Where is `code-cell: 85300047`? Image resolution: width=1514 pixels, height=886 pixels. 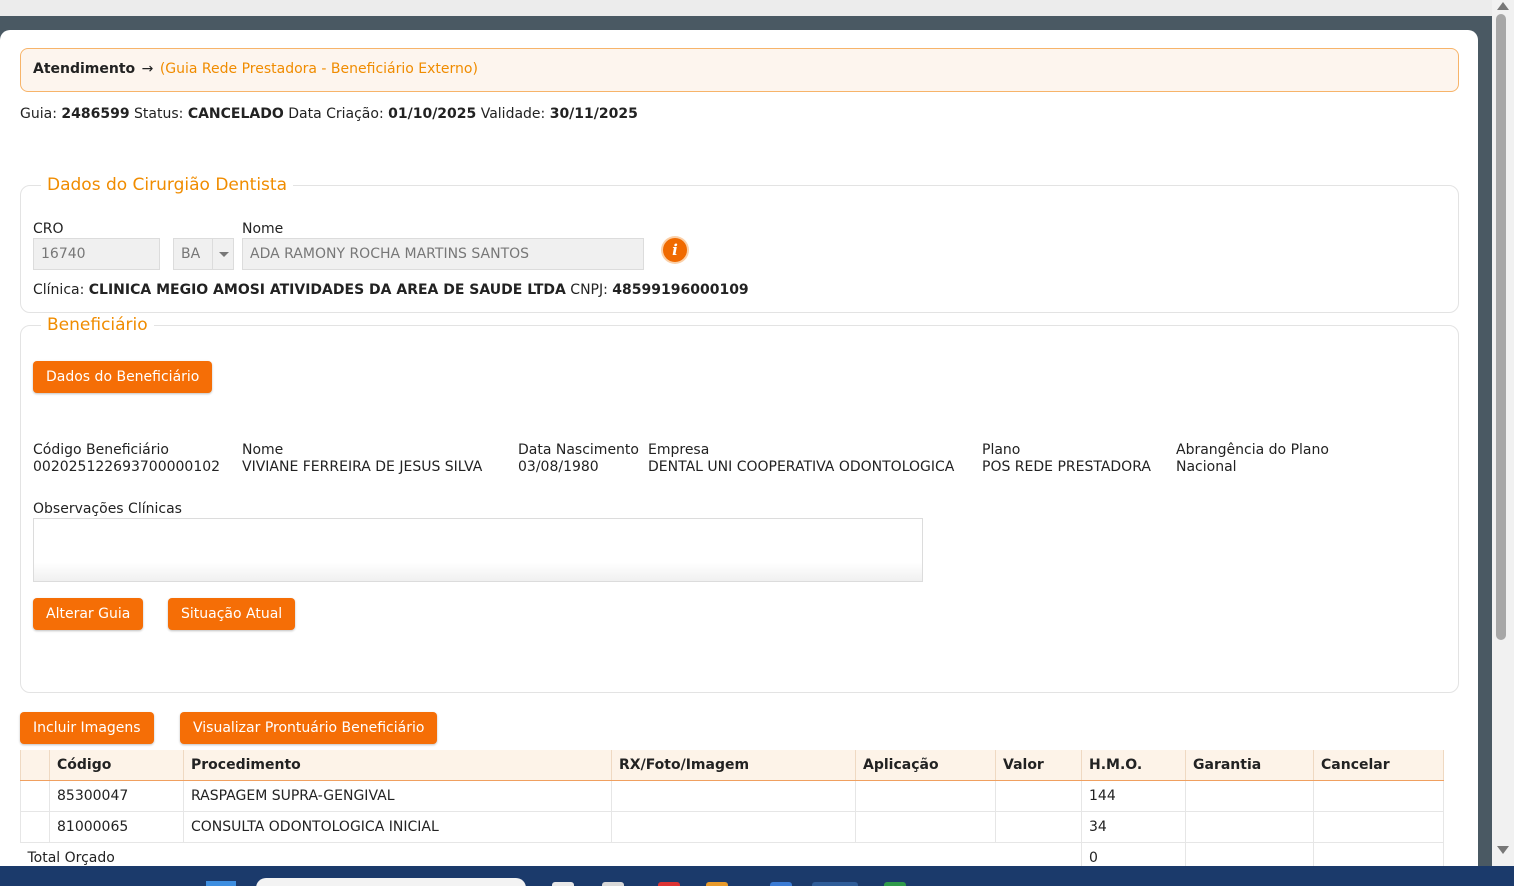 code-cell: 85300047 is located at coordinates (116, 796).